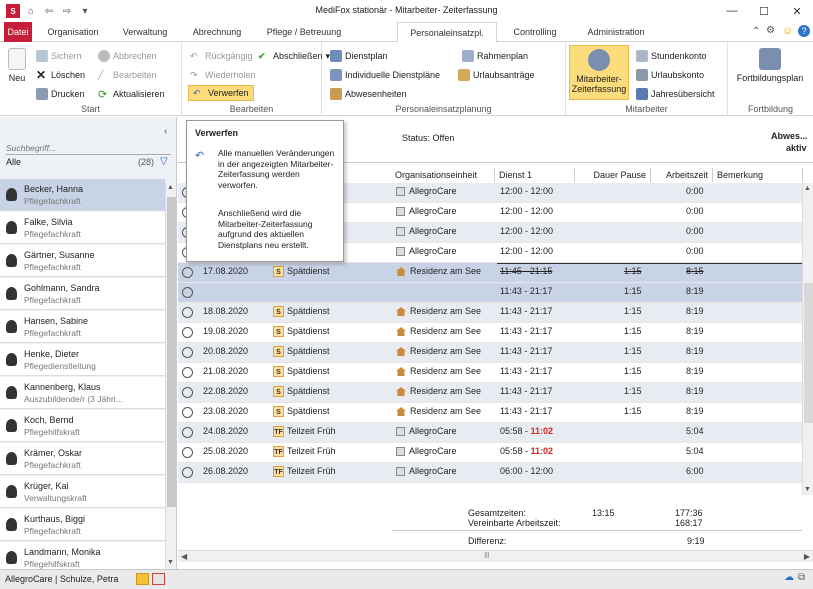  What do you see at coordinates (73, 32) in the screenshot?
I see `tab-organisation: Organisation` at bounding box center [73, 32].